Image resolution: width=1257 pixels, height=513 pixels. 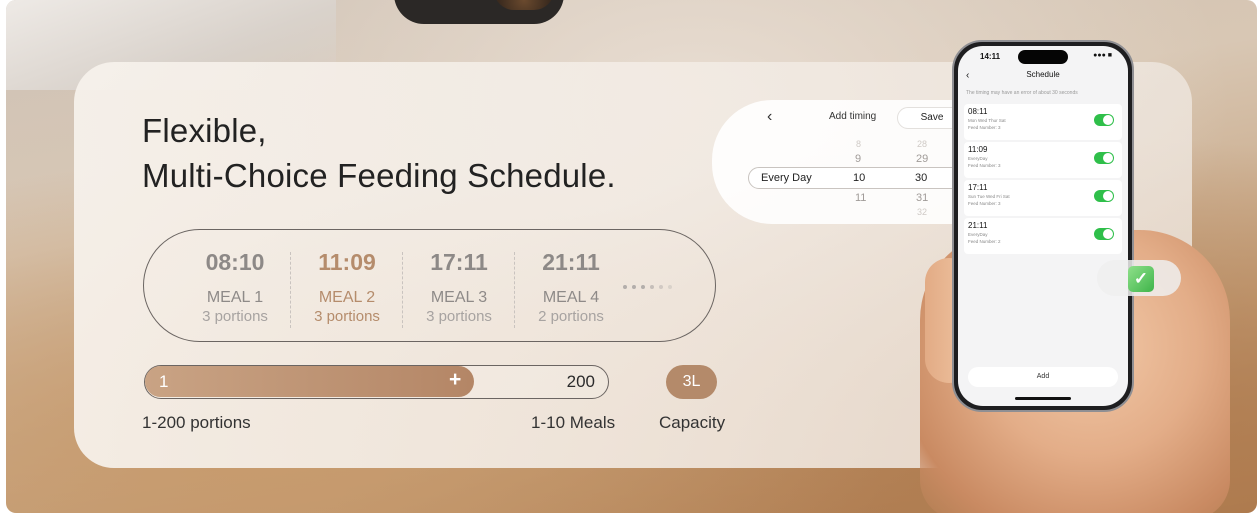 I want to click on schedule-days: Sun Tue Wed Fri Sat, so click(x=989, y=196).